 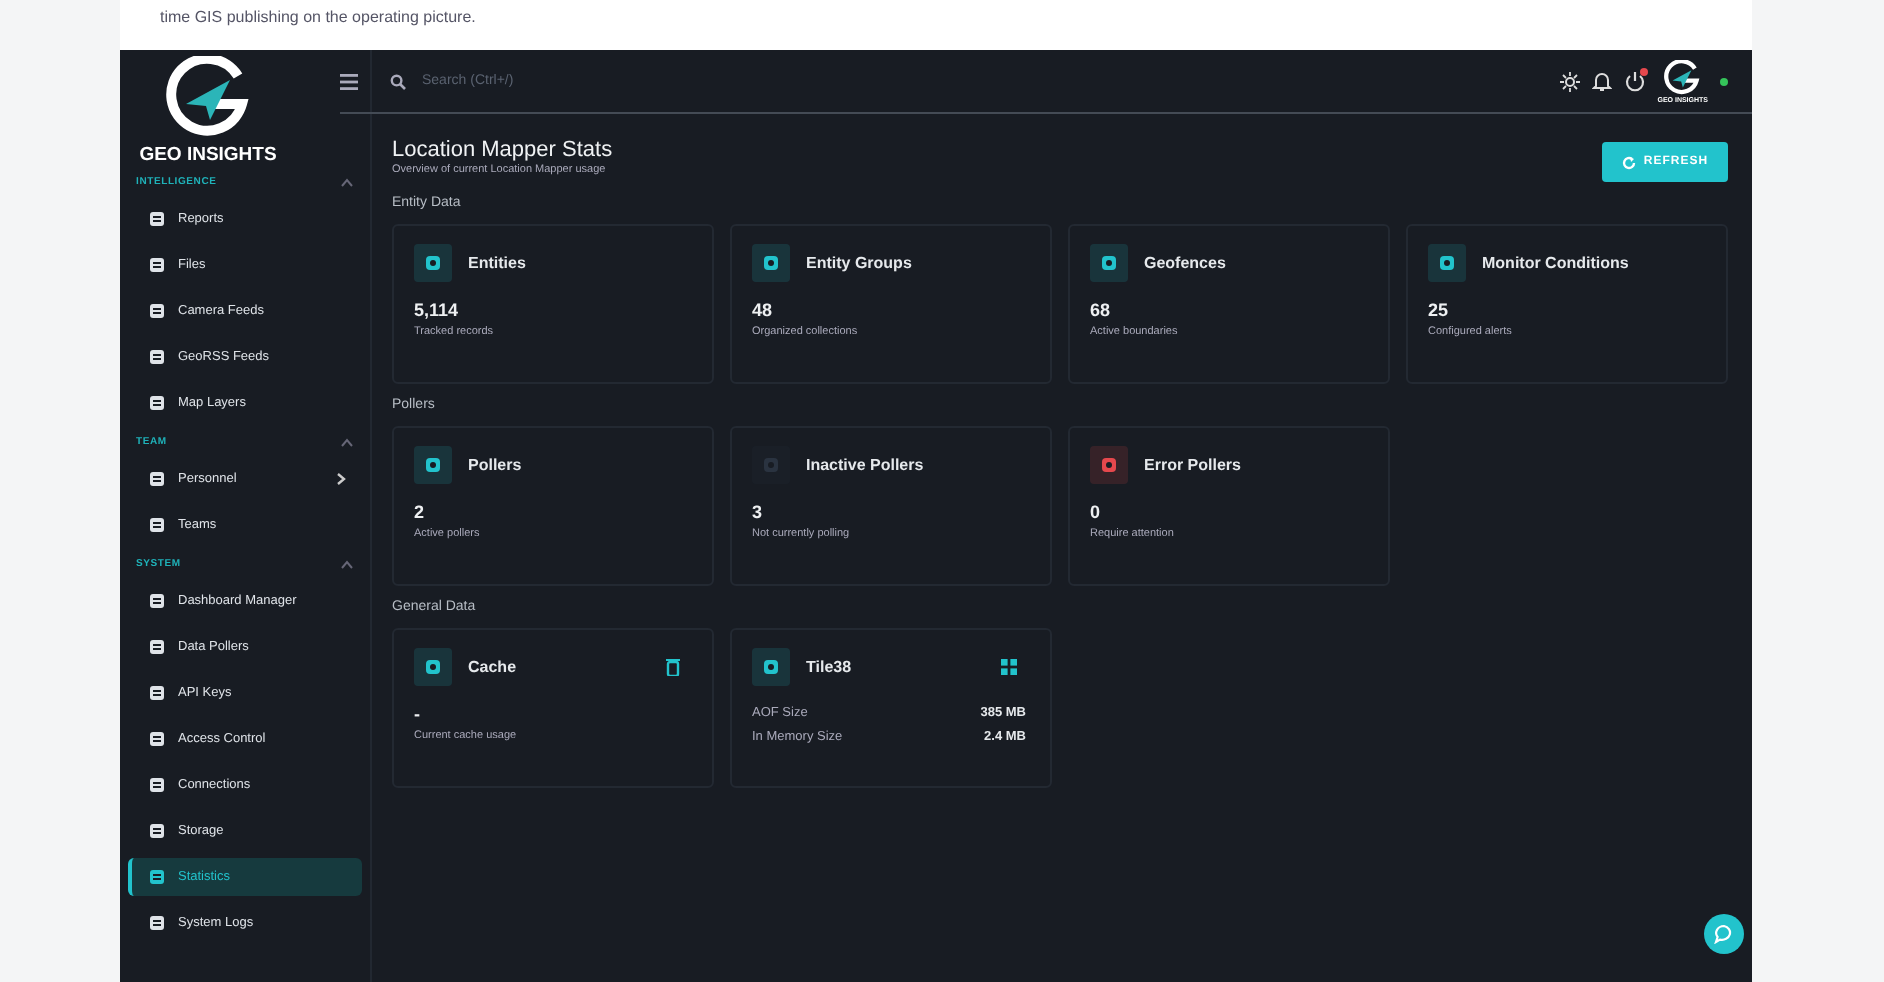 I want to click on power-icon, so click(x=1634, y=81).